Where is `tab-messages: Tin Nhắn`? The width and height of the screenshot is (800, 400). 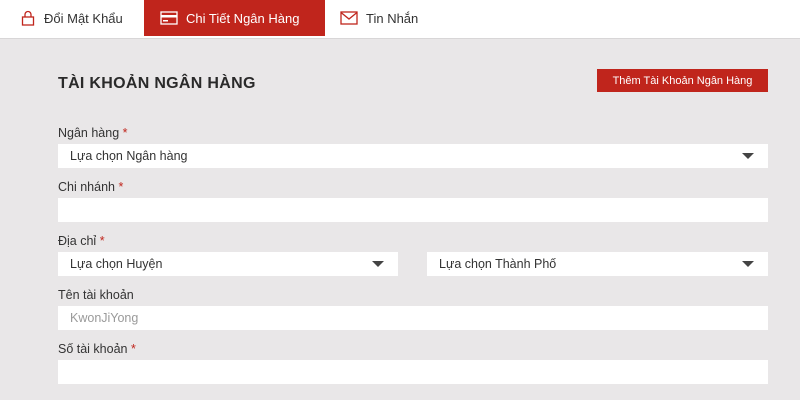 tab-messages: Tin Nhắn is located at coordinates (390, 18).